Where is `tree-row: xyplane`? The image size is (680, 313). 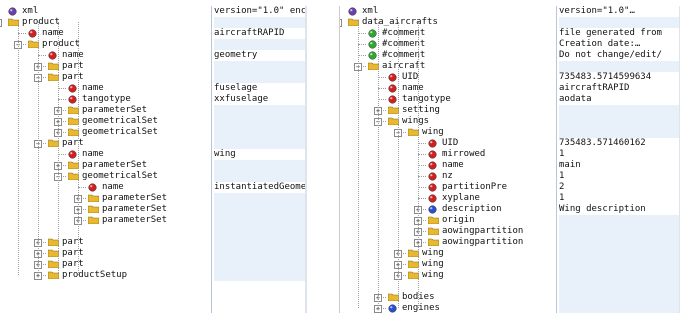
tree-row: xyplane is located at coordinates (448, 198).